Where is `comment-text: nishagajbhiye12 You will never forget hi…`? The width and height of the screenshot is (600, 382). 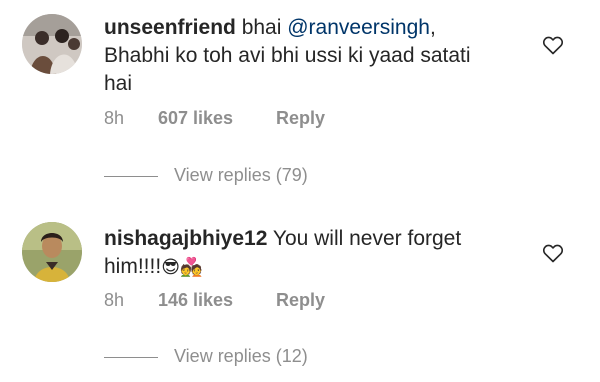
comment-text: nishagajbhiye12 You will never forget hi… is located at coordinates (324, 253).